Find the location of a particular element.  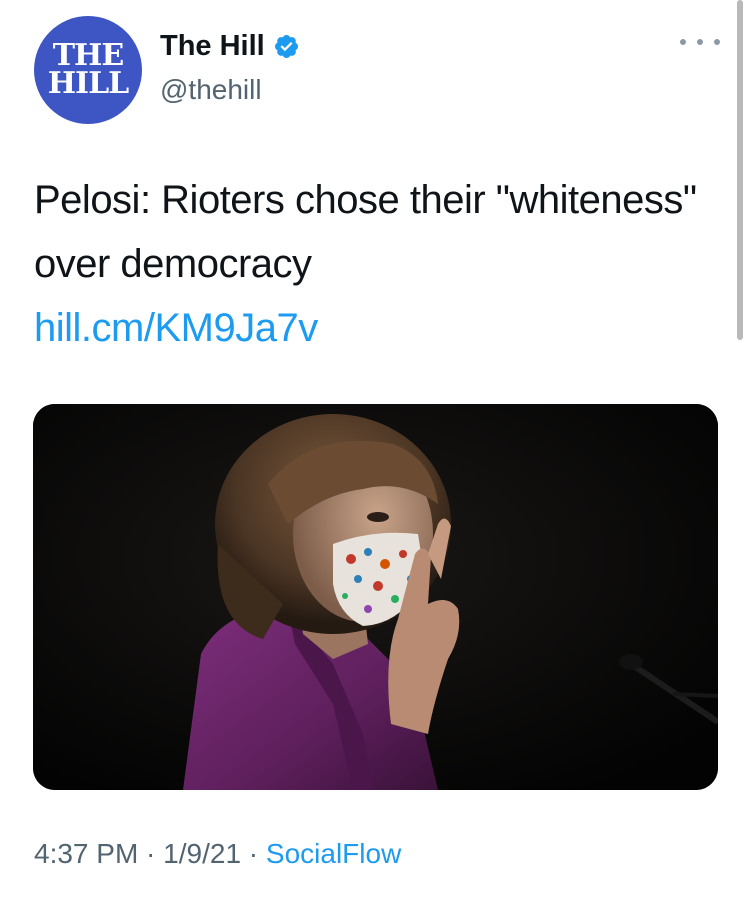

more-options-icon is located at coordinates (700, 42).